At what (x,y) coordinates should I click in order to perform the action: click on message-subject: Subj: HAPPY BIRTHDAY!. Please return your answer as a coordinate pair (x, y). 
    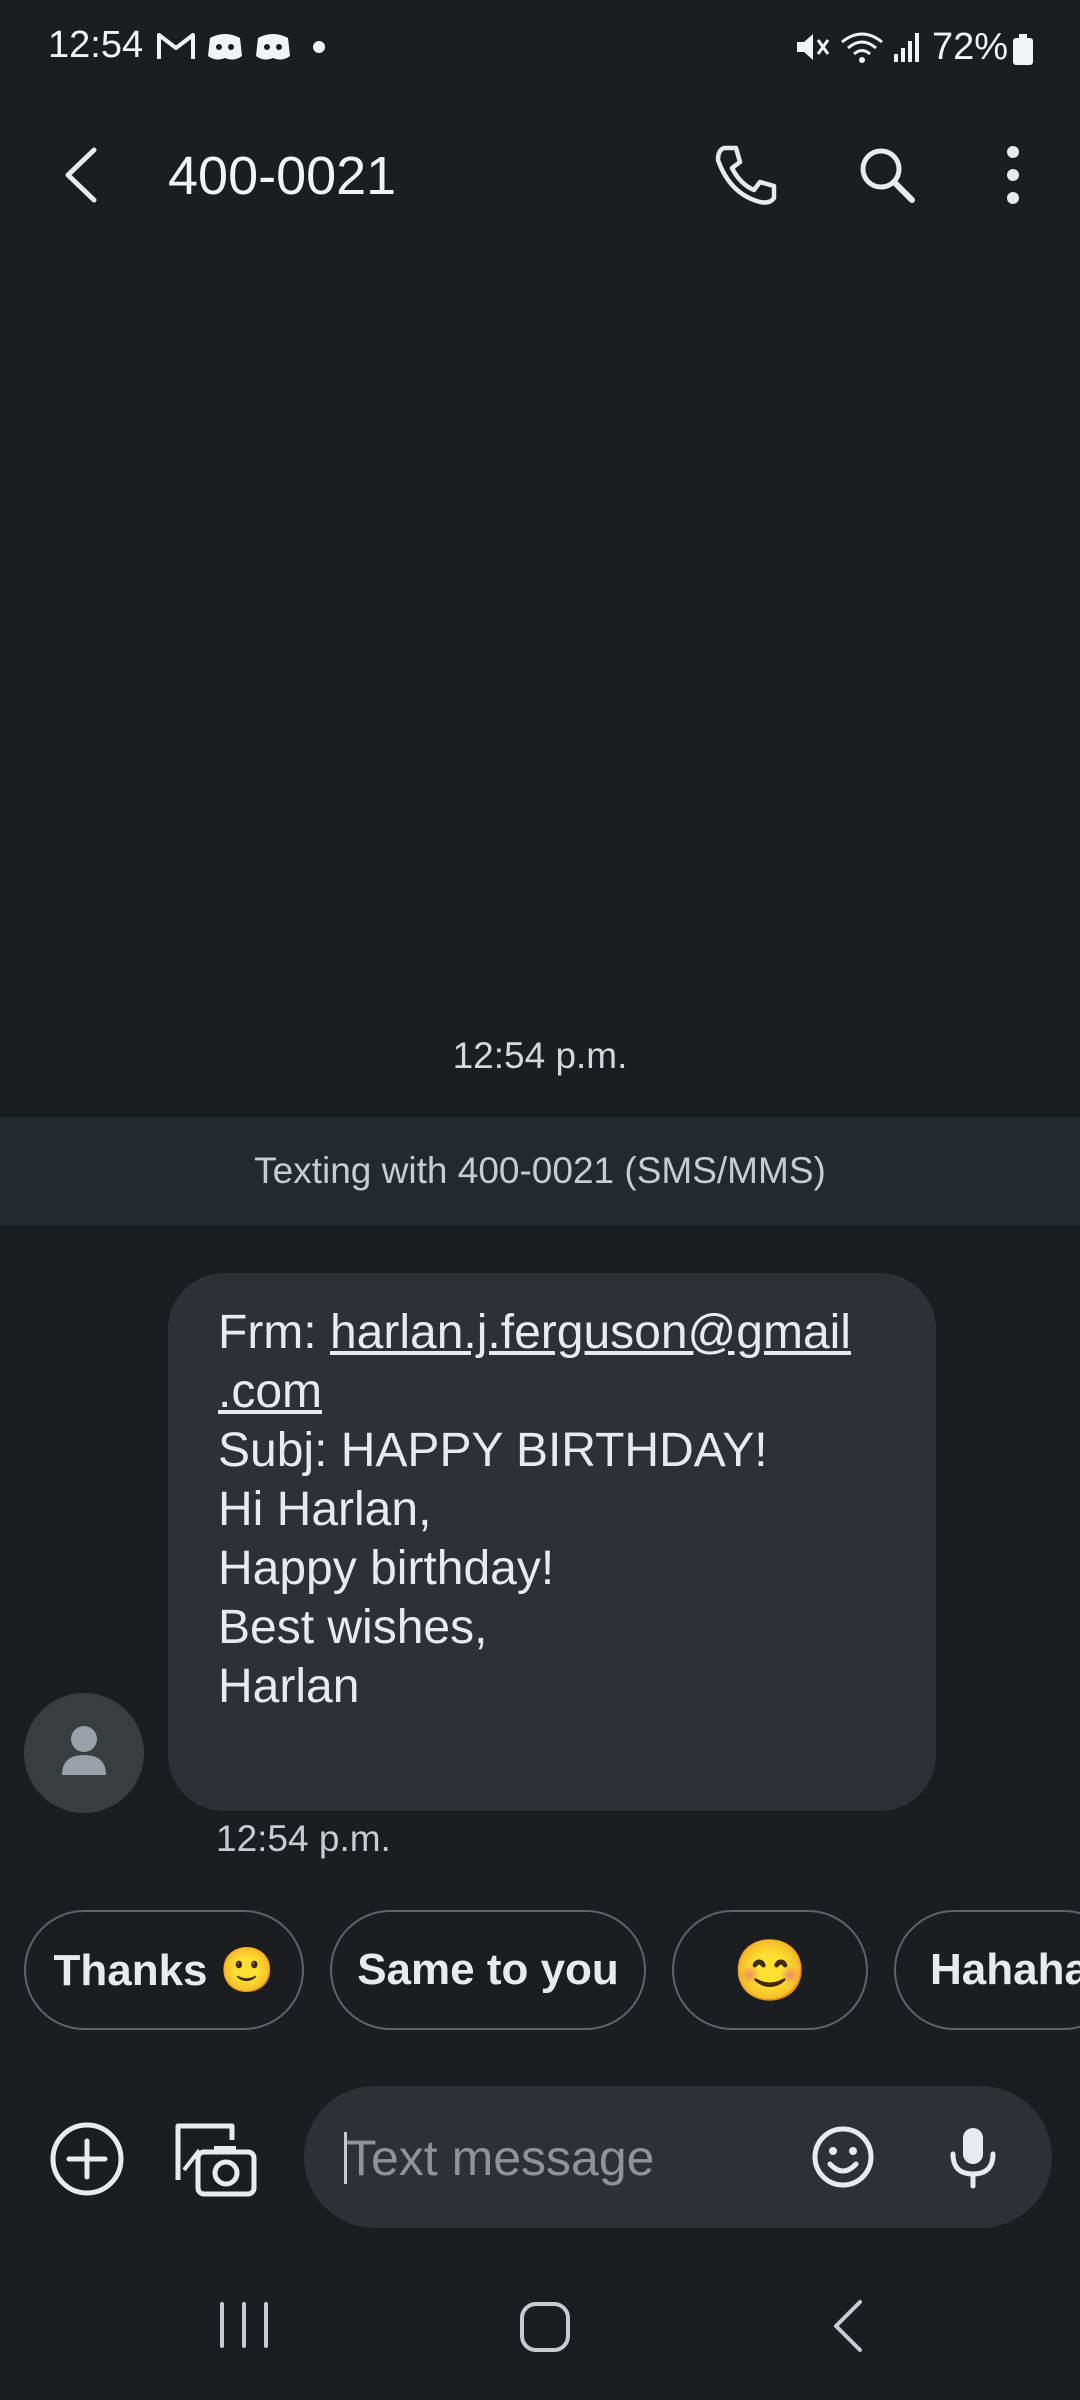
    Looking at the image, I should click on (493, 1450).